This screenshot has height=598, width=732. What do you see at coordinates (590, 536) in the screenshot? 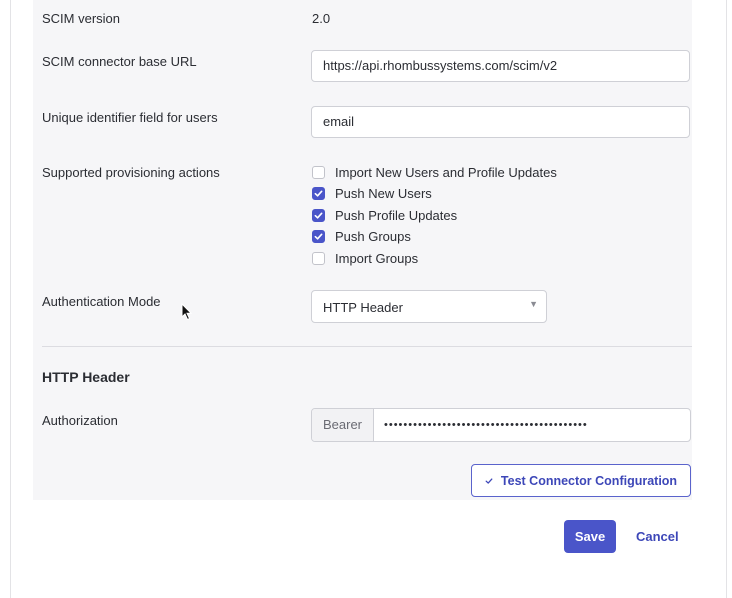
I see `save-button: Save` at bounding box center [590, 536].